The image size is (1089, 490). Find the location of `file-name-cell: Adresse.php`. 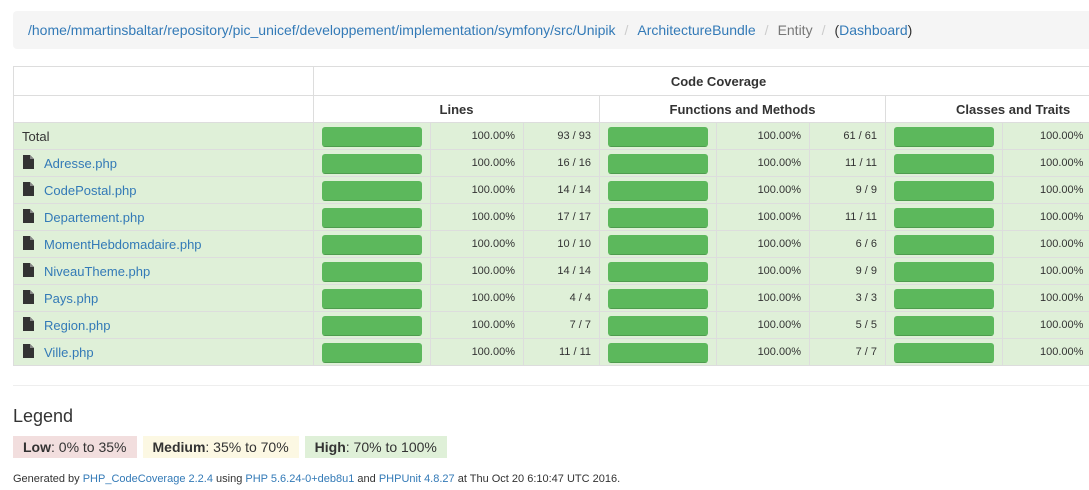

file-name-cell: Adresse.php is located at coordinates (163, 163).